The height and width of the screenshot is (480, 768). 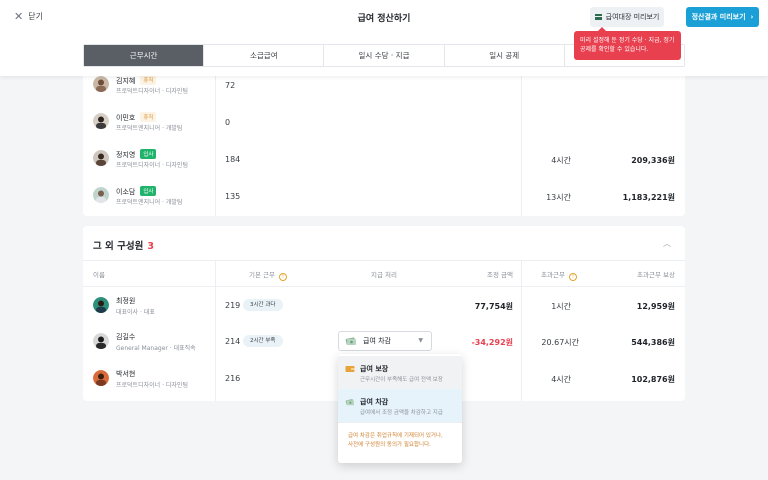 I want to click on ledger-tooltip: 미리 설정해 둔 정기 수당 · 지급, 정기 공제를 확인할 수 있습니다., so click(x=627, y=43).